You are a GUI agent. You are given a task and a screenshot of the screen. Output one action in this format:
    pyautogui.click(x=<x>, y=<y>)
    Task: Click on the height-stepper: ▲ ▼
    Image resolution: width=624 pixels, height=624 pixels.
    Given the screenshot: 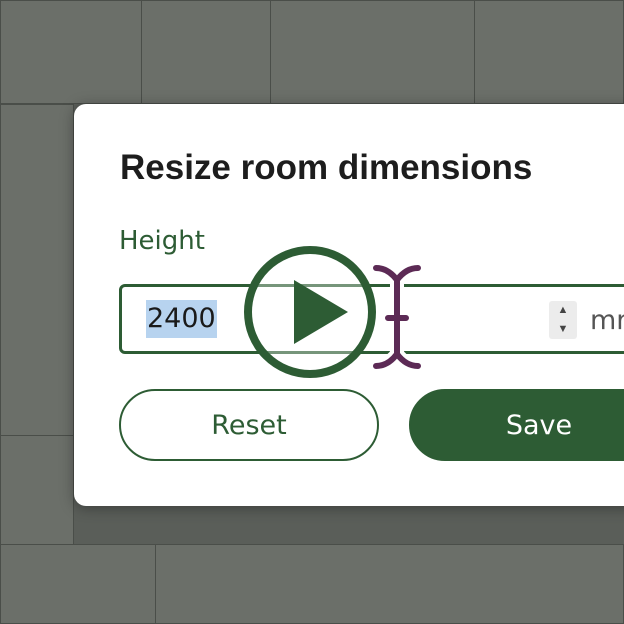 What is the action you would take?
    pyautogui.click(x=563, y=320)
    